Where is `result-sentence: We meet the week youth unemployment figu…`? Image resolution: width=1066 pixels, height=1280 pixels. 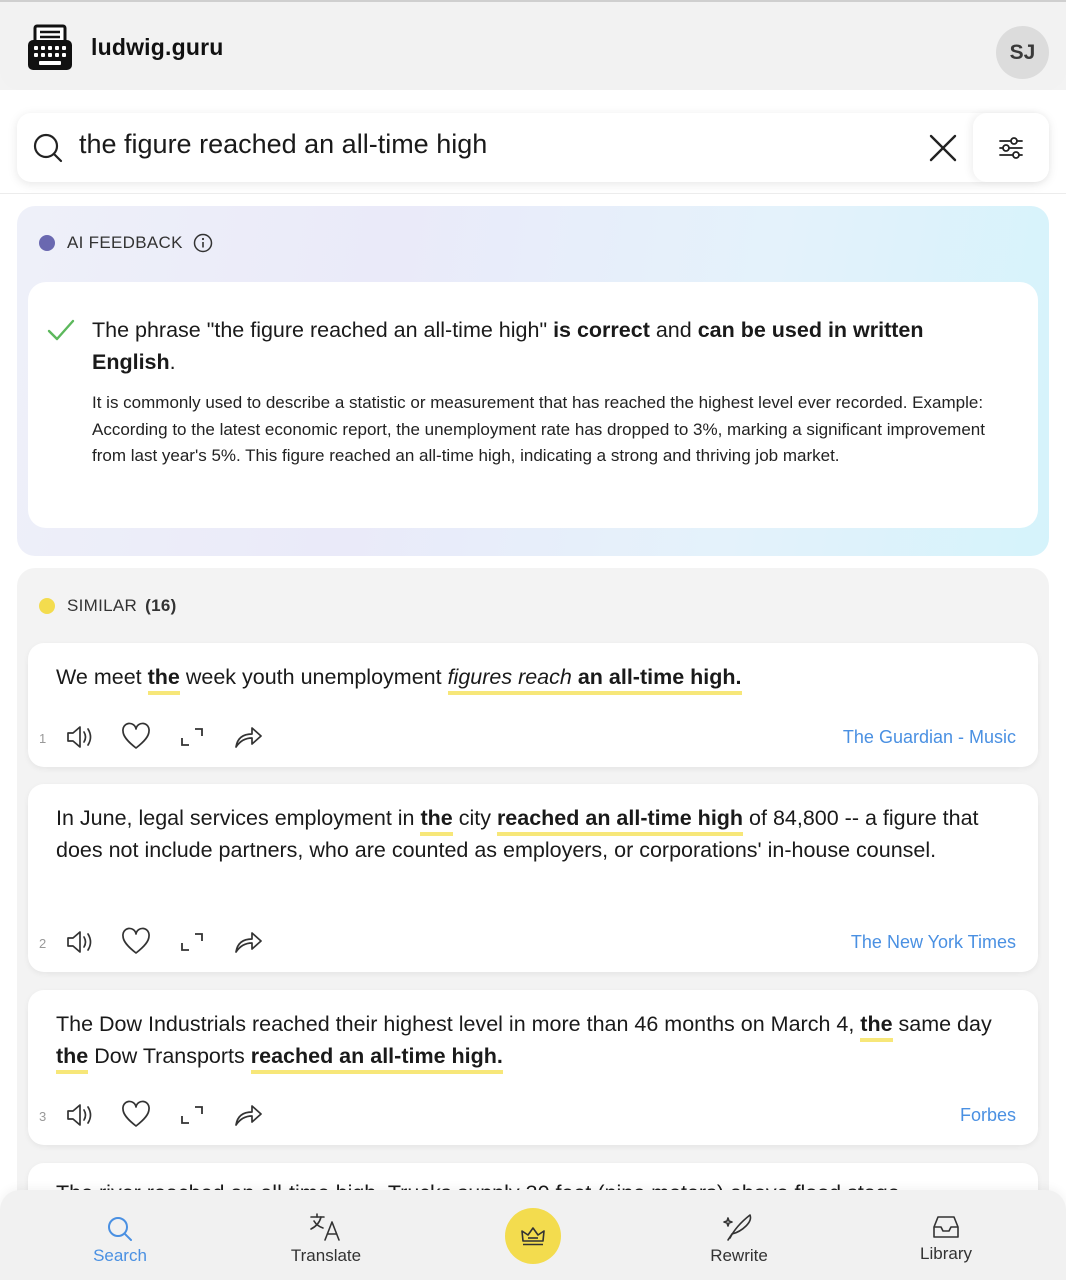
result-sentence: We meet the week youth unemployment figu… is located at coordinates (531, 678).